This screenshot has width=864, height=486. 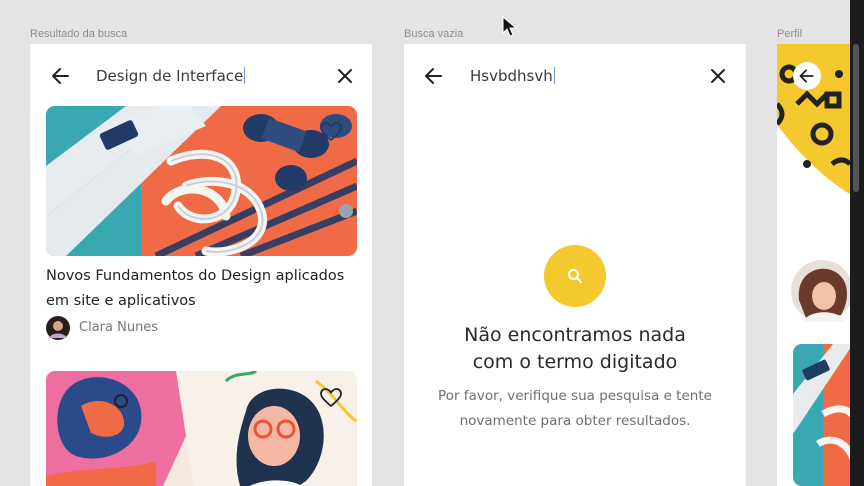 What do you see at coordinates (171, 76) in the screenshot?
I see `search-input: Design de Interface` at bounding box center [171, 76].